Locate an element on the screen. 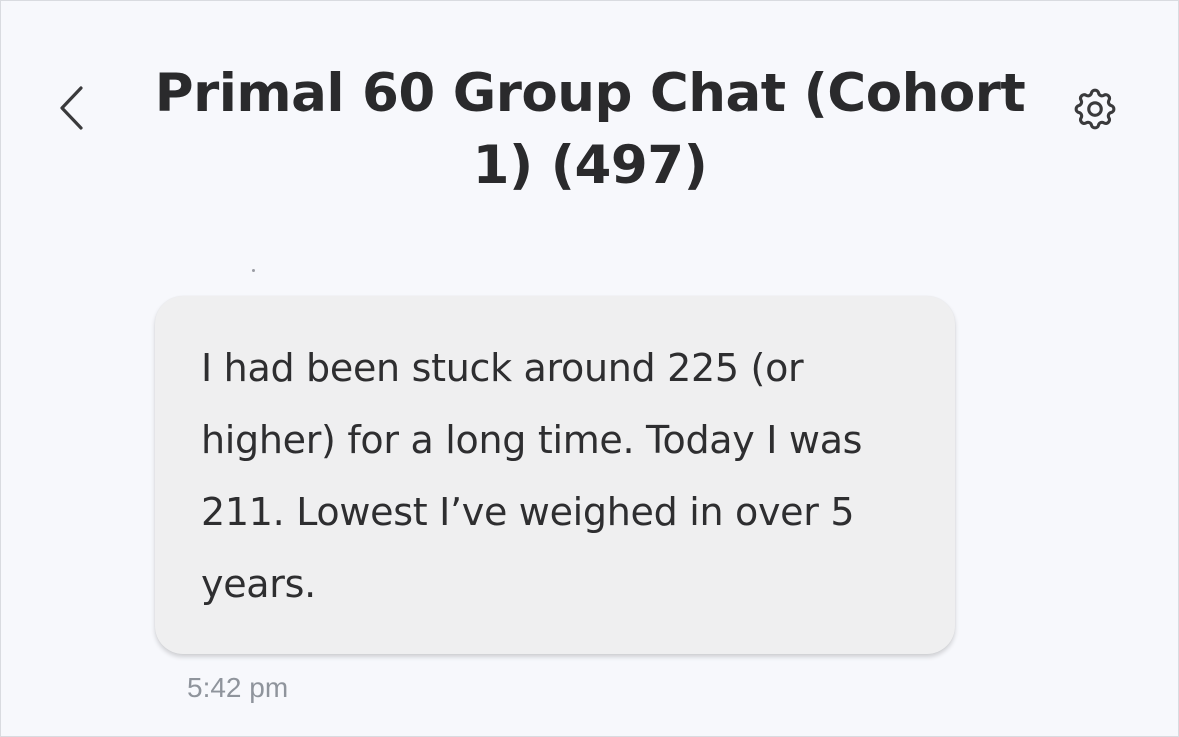 The image size is (1179, 737). separator-dot is located at coordinates (253, 270).